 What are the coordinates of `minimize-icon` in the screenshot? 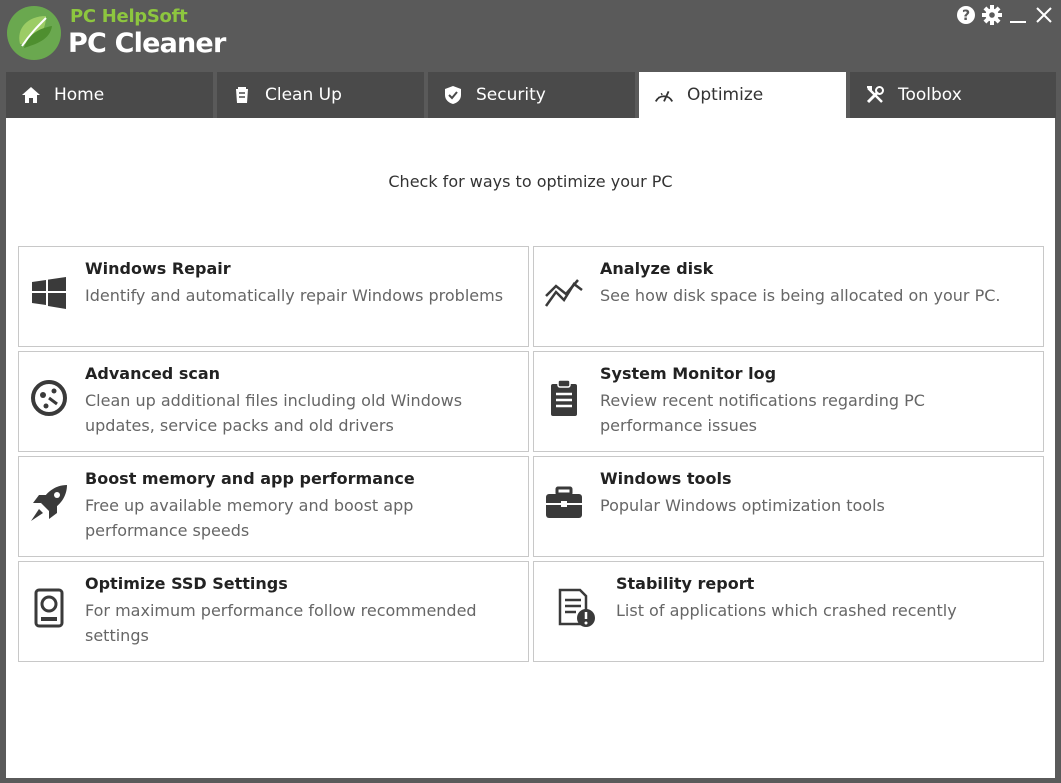 It's located at (1018, 15).